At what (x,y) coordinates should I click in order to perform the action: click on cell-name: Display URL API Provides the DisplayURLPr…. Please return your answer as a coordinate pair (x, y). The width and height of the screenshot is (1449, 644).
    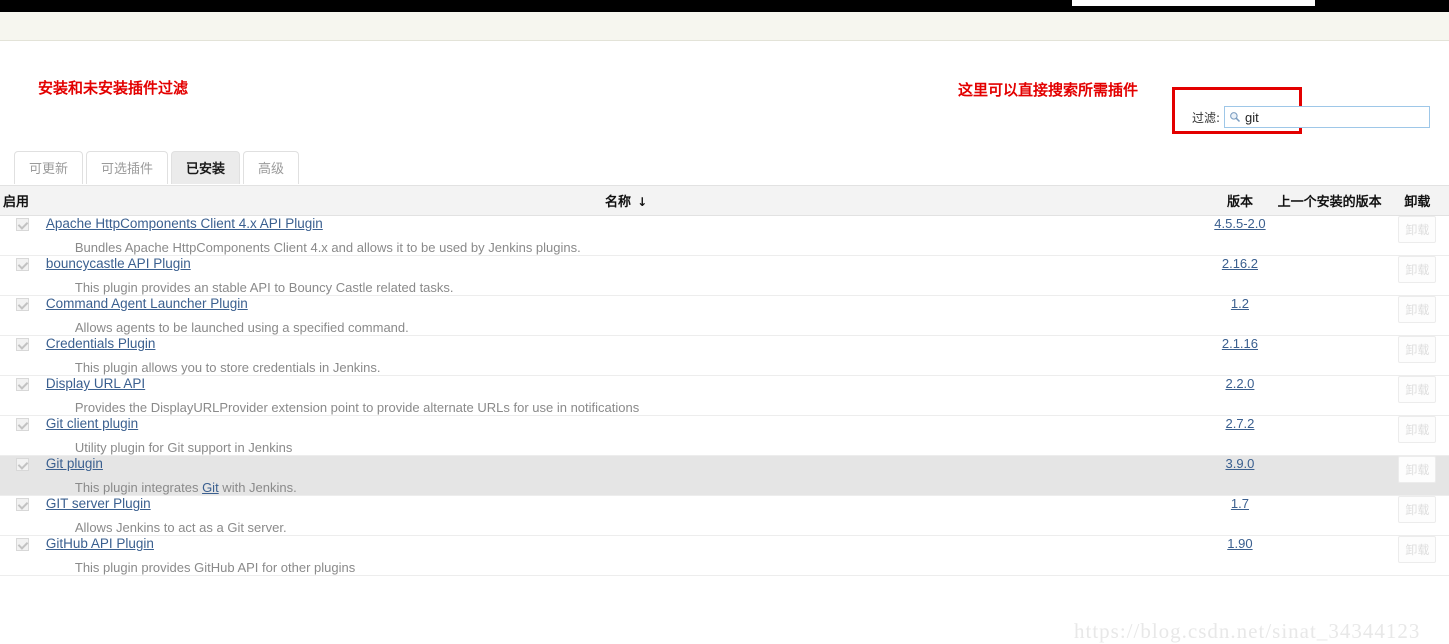
    Looking at the image, I should click on (626, 395).